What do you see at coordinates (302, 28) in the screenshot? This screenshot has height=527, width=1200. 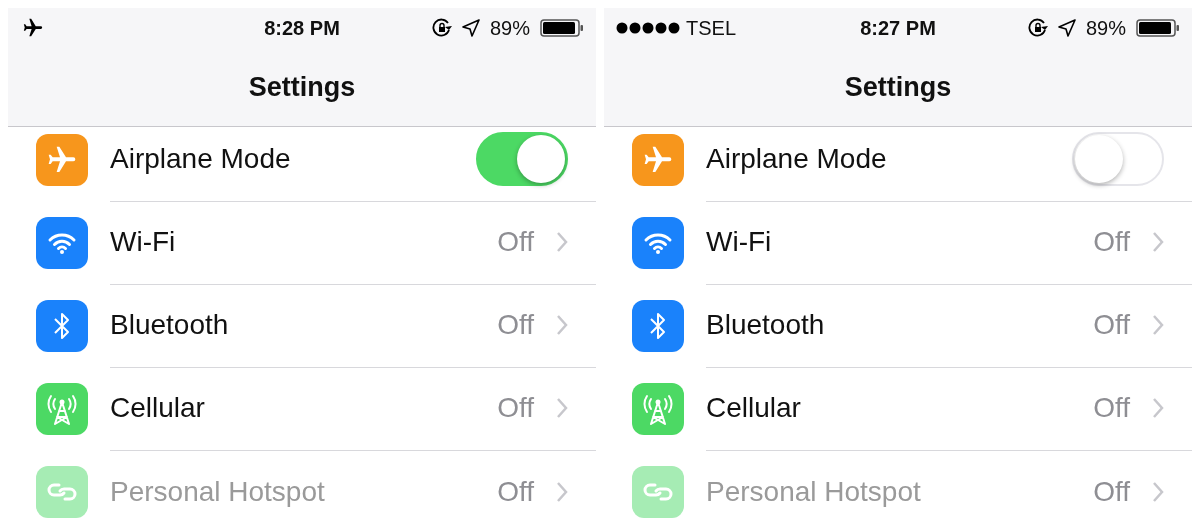 I see `status-time: 8:28 PM` at bounding box center [302, 28].